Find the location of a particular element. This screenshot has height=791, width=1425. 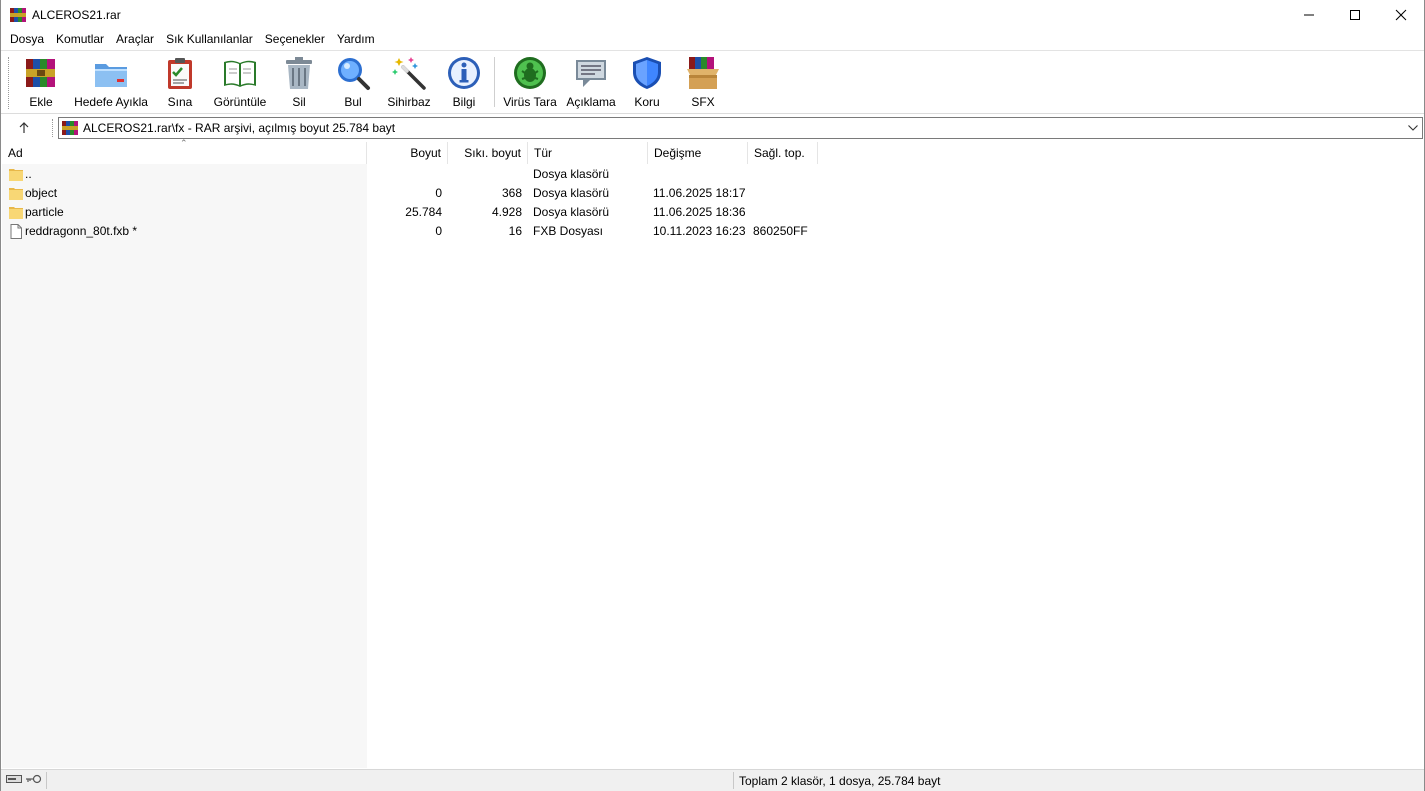

file-modified is located at coordinates (700, 174).